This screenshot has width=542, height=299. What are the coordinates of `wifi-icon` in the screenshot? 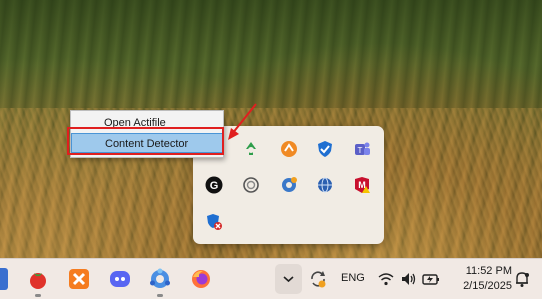 It's located at (386, 279).